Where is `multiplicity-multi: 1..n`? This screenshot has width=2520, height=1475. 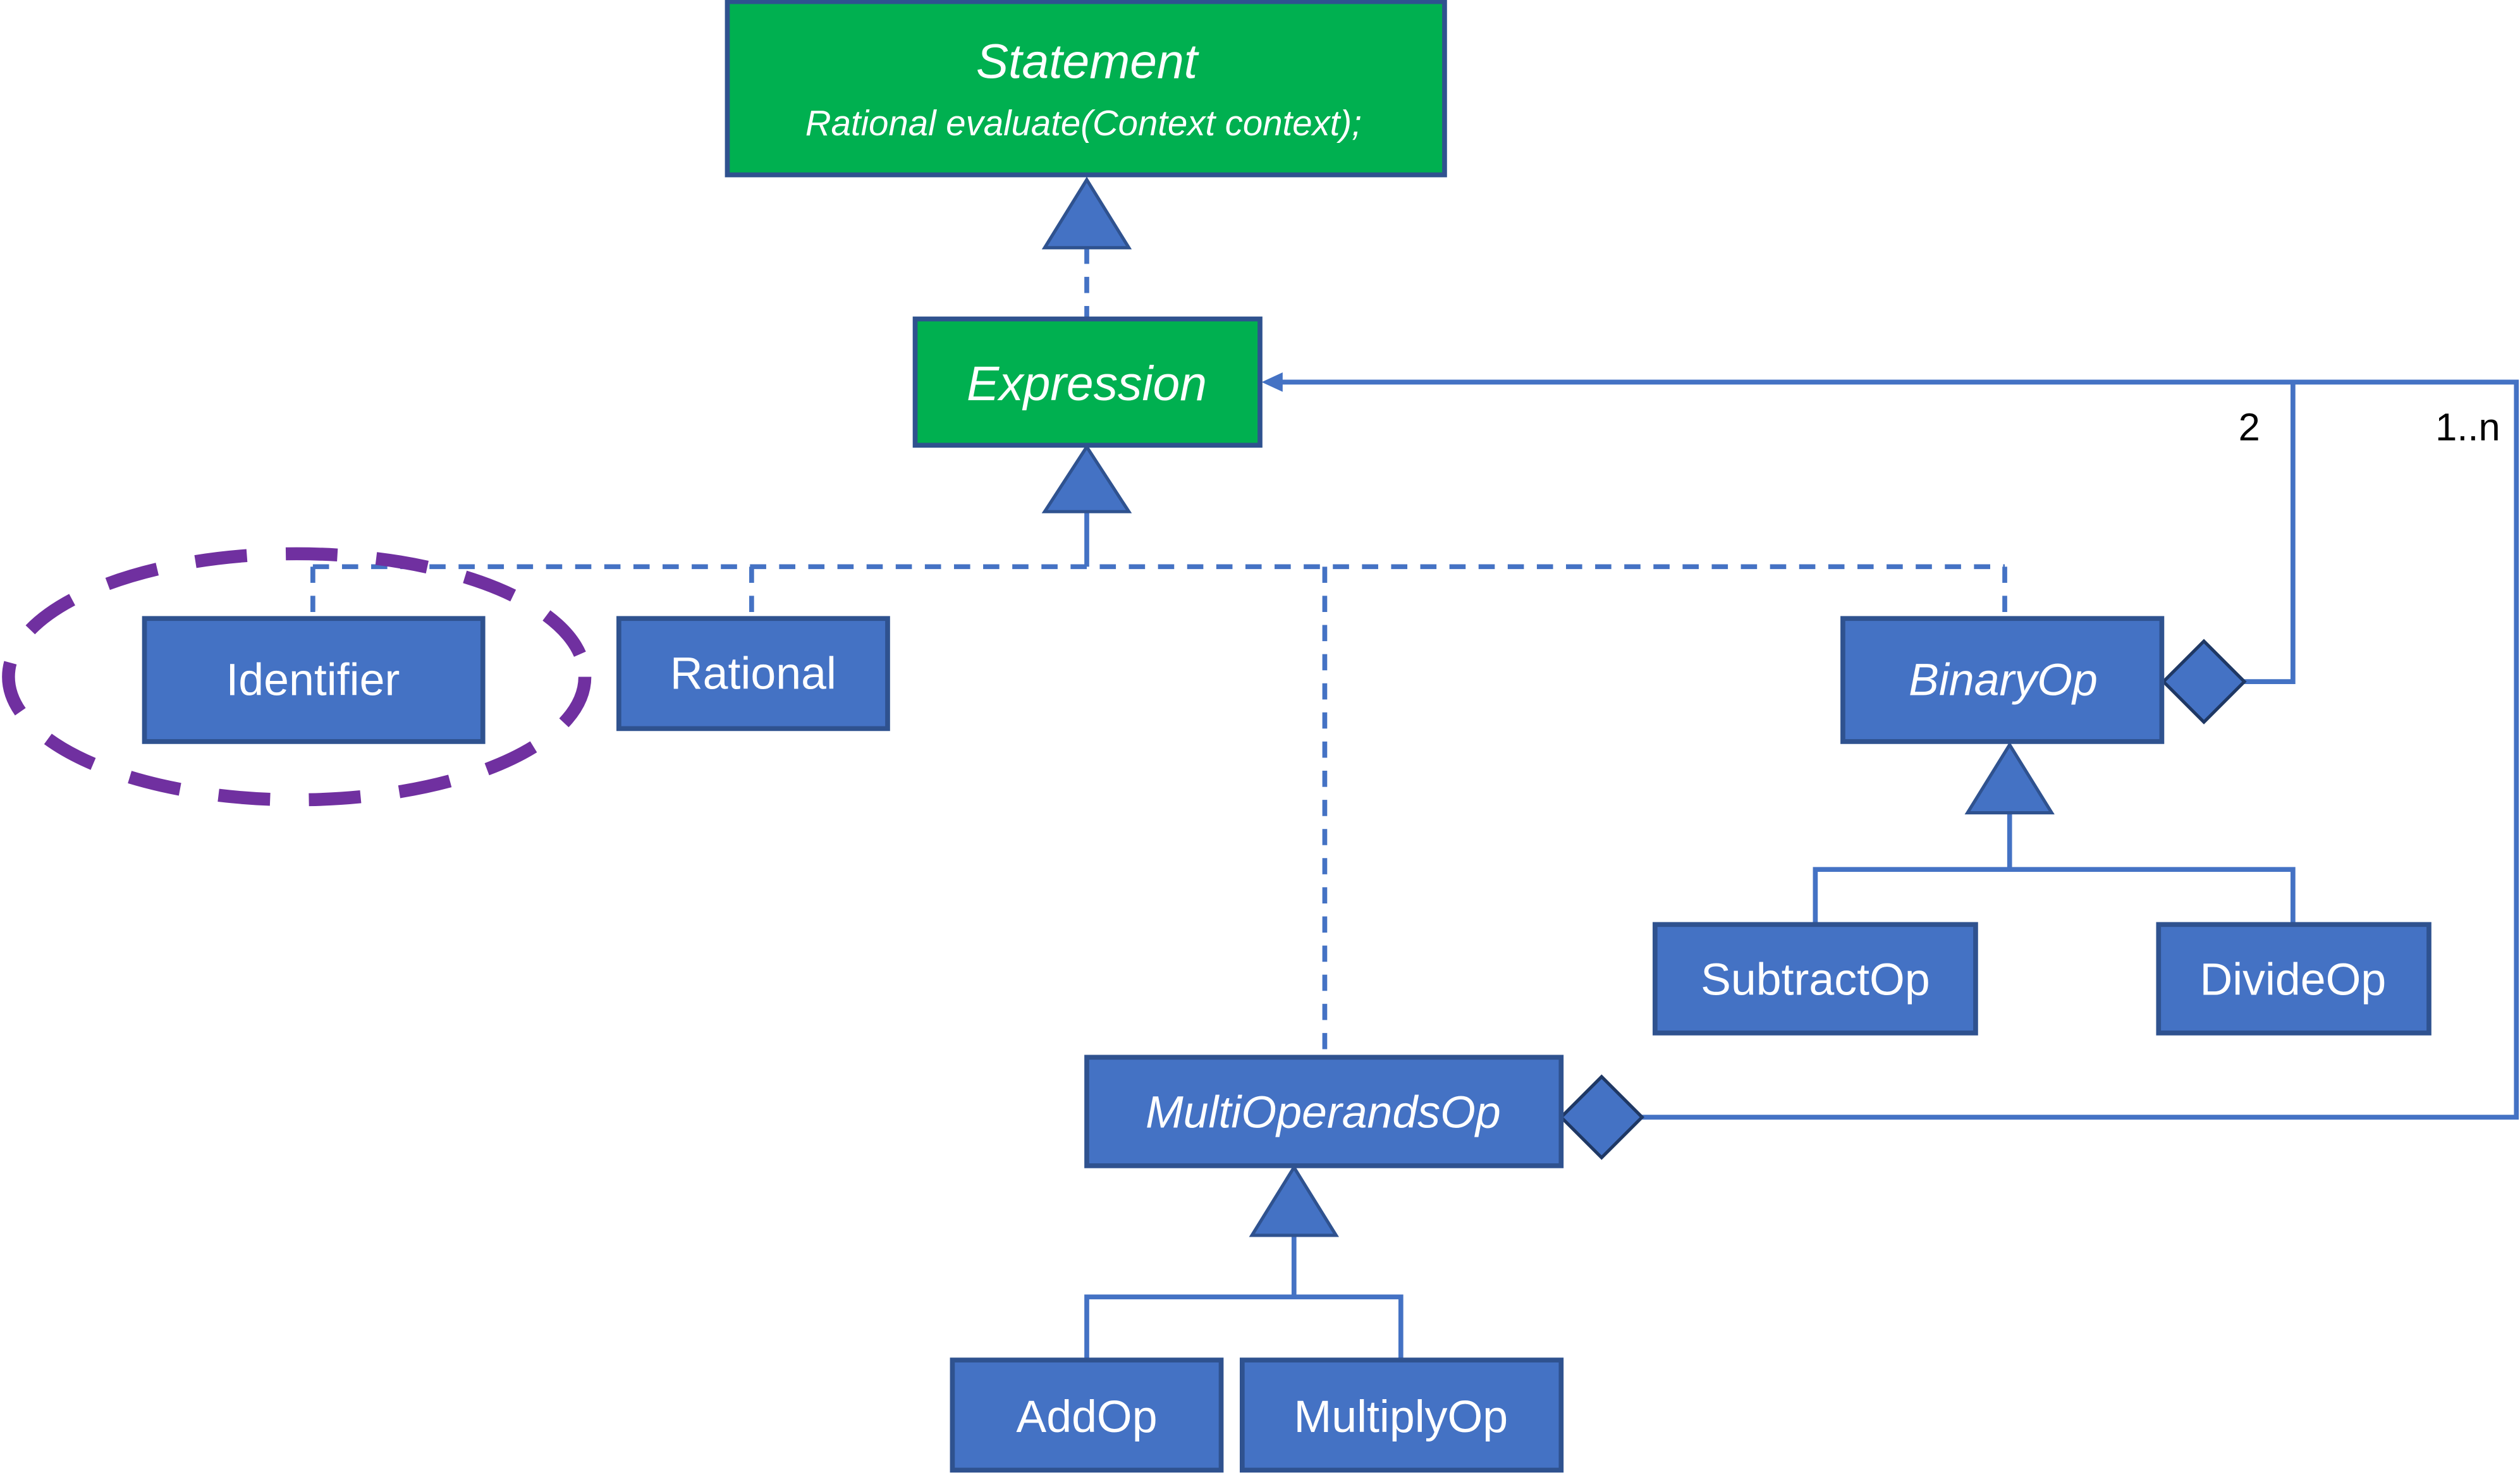
multiplicity-multi: 1..n is located at coordinates (2467, 428).